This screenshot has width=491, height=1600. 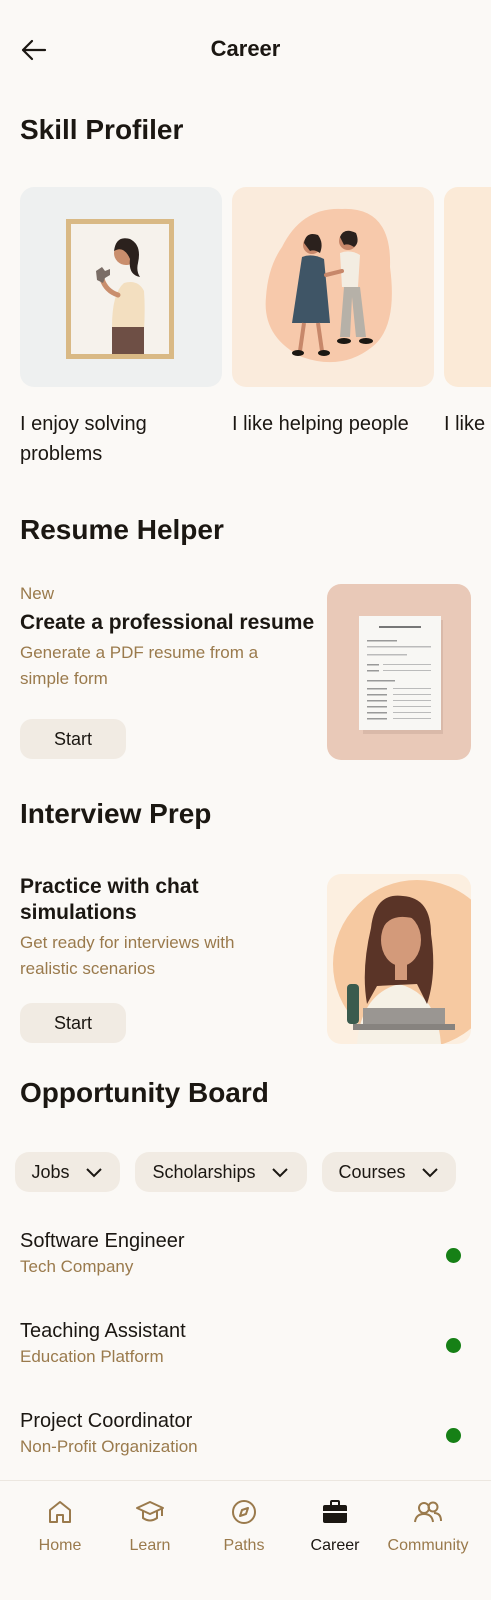 What do you see at coordinates (335, 1511) in the screenshot?
I see `briefcase-icon` at bounding box center [335, 1511].